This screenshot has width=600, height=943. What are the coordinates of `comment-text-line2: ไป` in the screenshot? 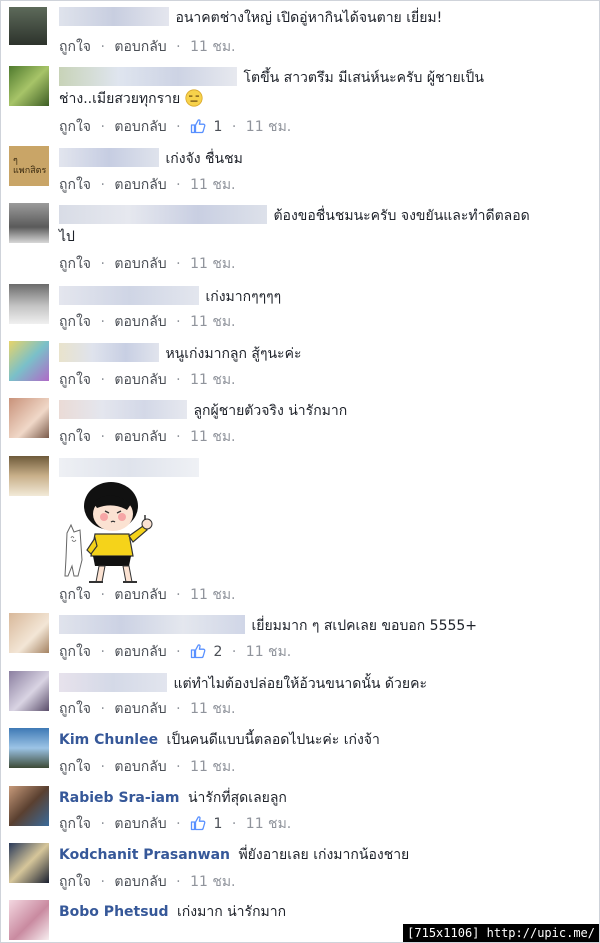 It's located at (67, 237).